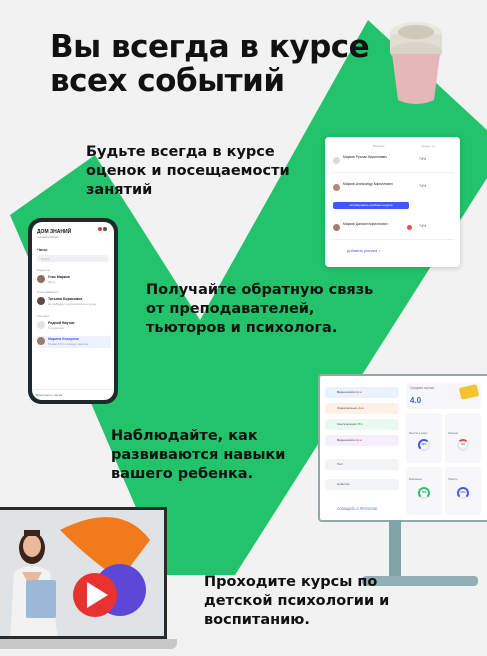 This screenshot has height=656, width=487. I want to click on chat-list-item: Утас Марков Фото, so click(74, 280).